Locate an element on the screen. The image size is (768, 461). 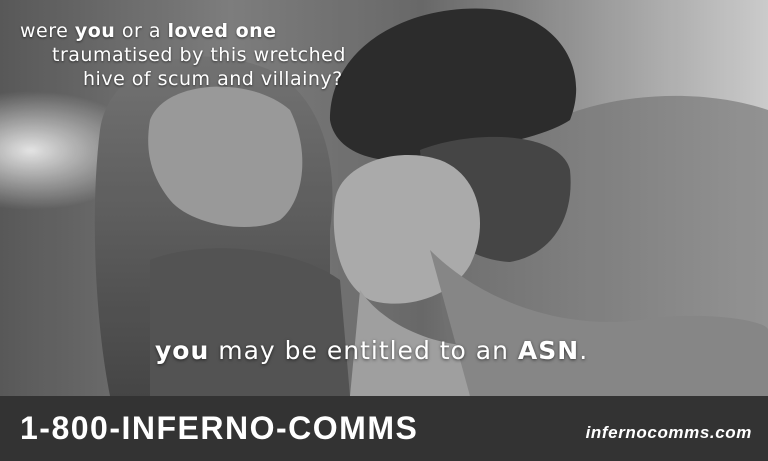
tagline-middle: may be entitled to an is located at coordinates (363, 350).